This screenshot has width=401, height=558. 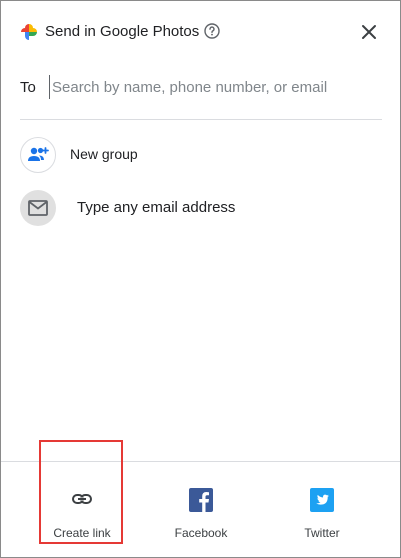 What do you see at coordinates (322, 533) in the screenshot?
I see `twitter-label: Twitter` at bounding box center [322, 533].